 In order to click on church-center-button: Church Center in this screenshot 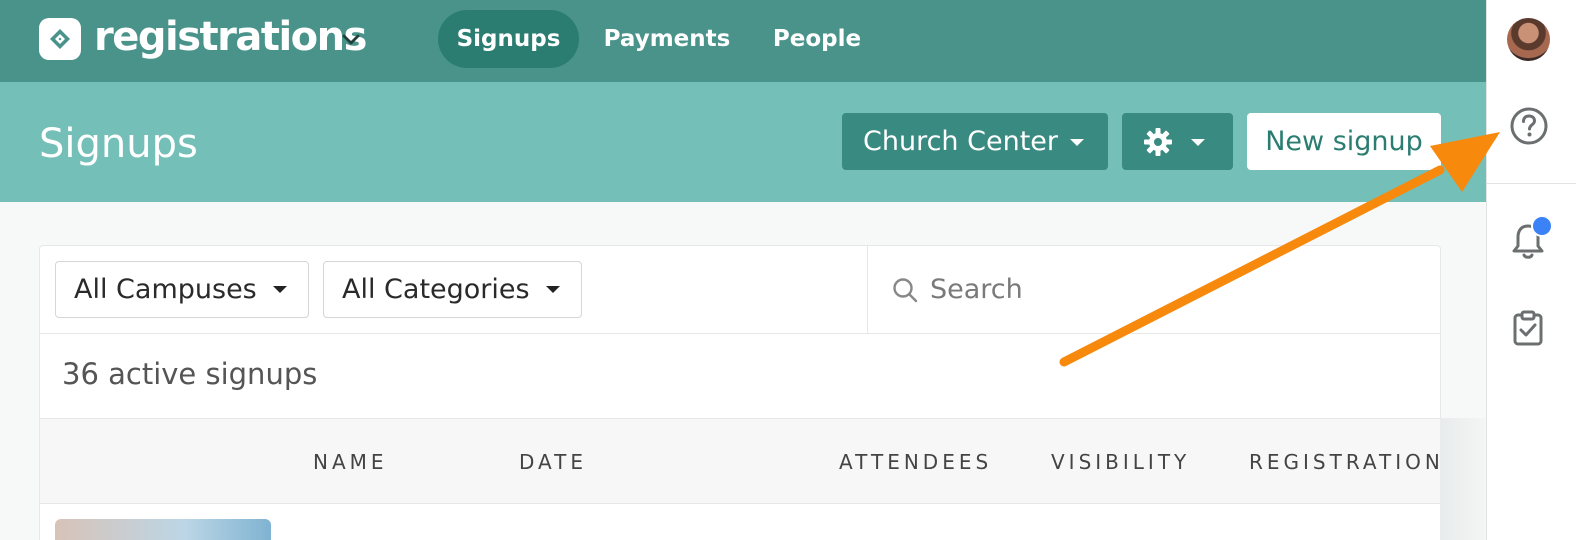, I will do `click(975, 141)`.